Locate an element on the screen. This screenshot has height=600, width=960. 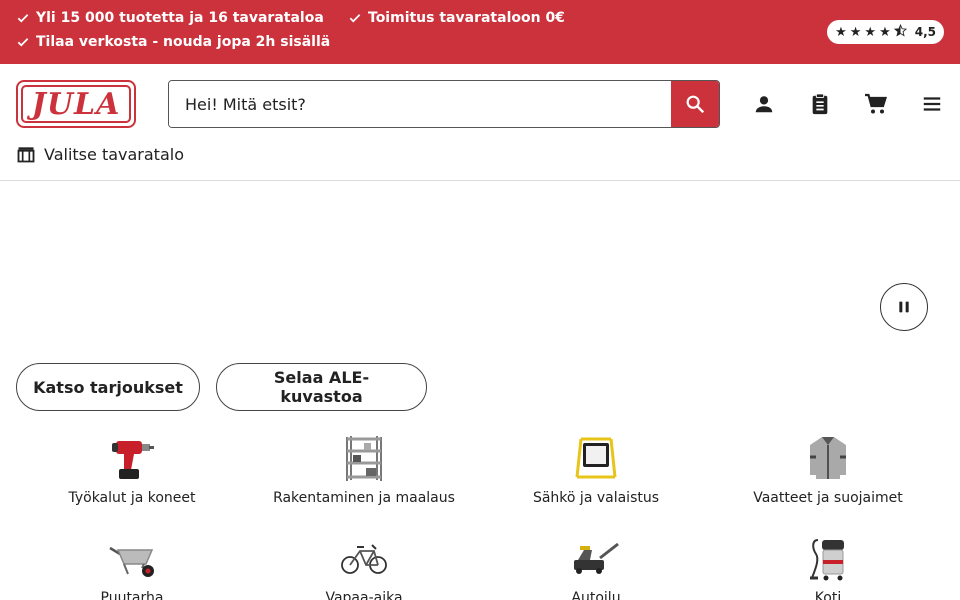
category-label: Rakentaminen ja maalaus is located at coordinates (364, 498).